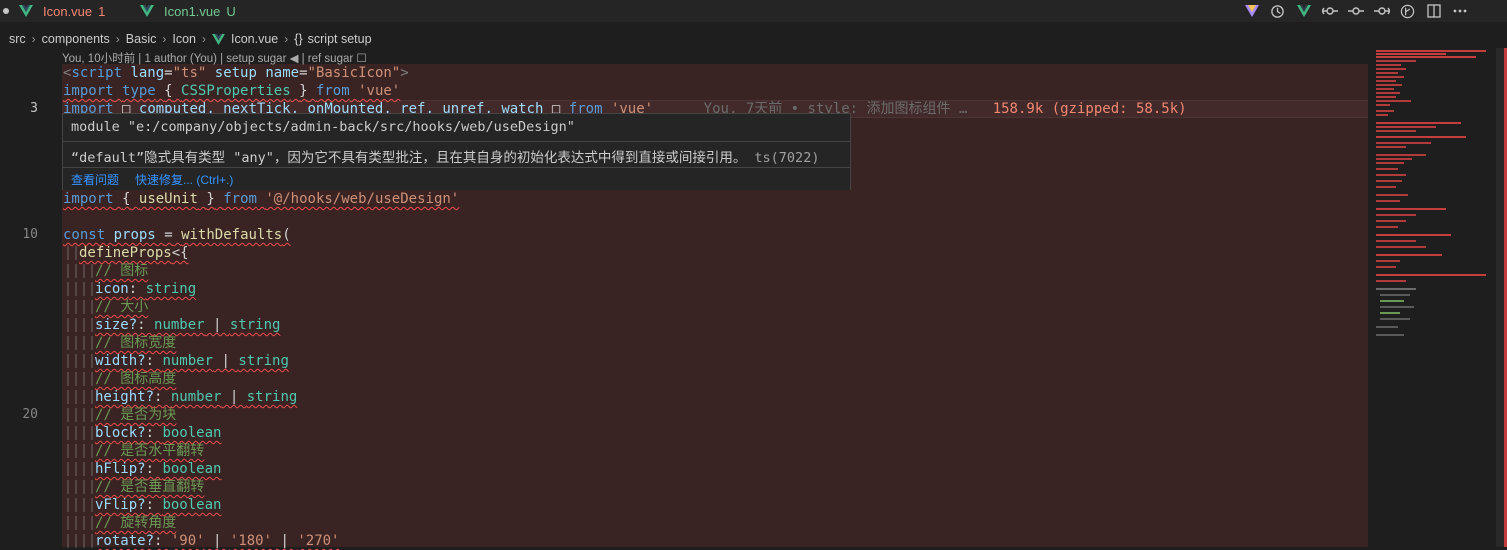  What do you see at coordinates (142, 505) in the screenshot?
I see `code-line: vFlip?: boolean` at bounding box center [142, 505].